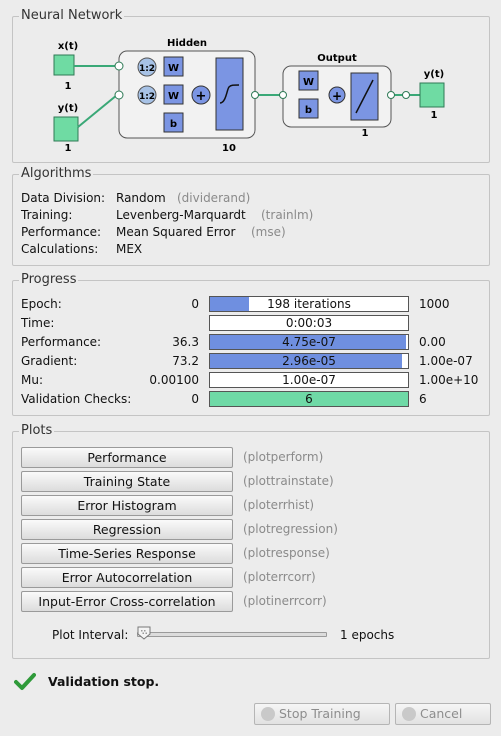 Image resolution: width=501 pixels, height=736 pixels. What do you see at coordinates (56, 173) in the screenshot?
I see `algorithms-title: Algorithms` at bounding box center [56, 173].